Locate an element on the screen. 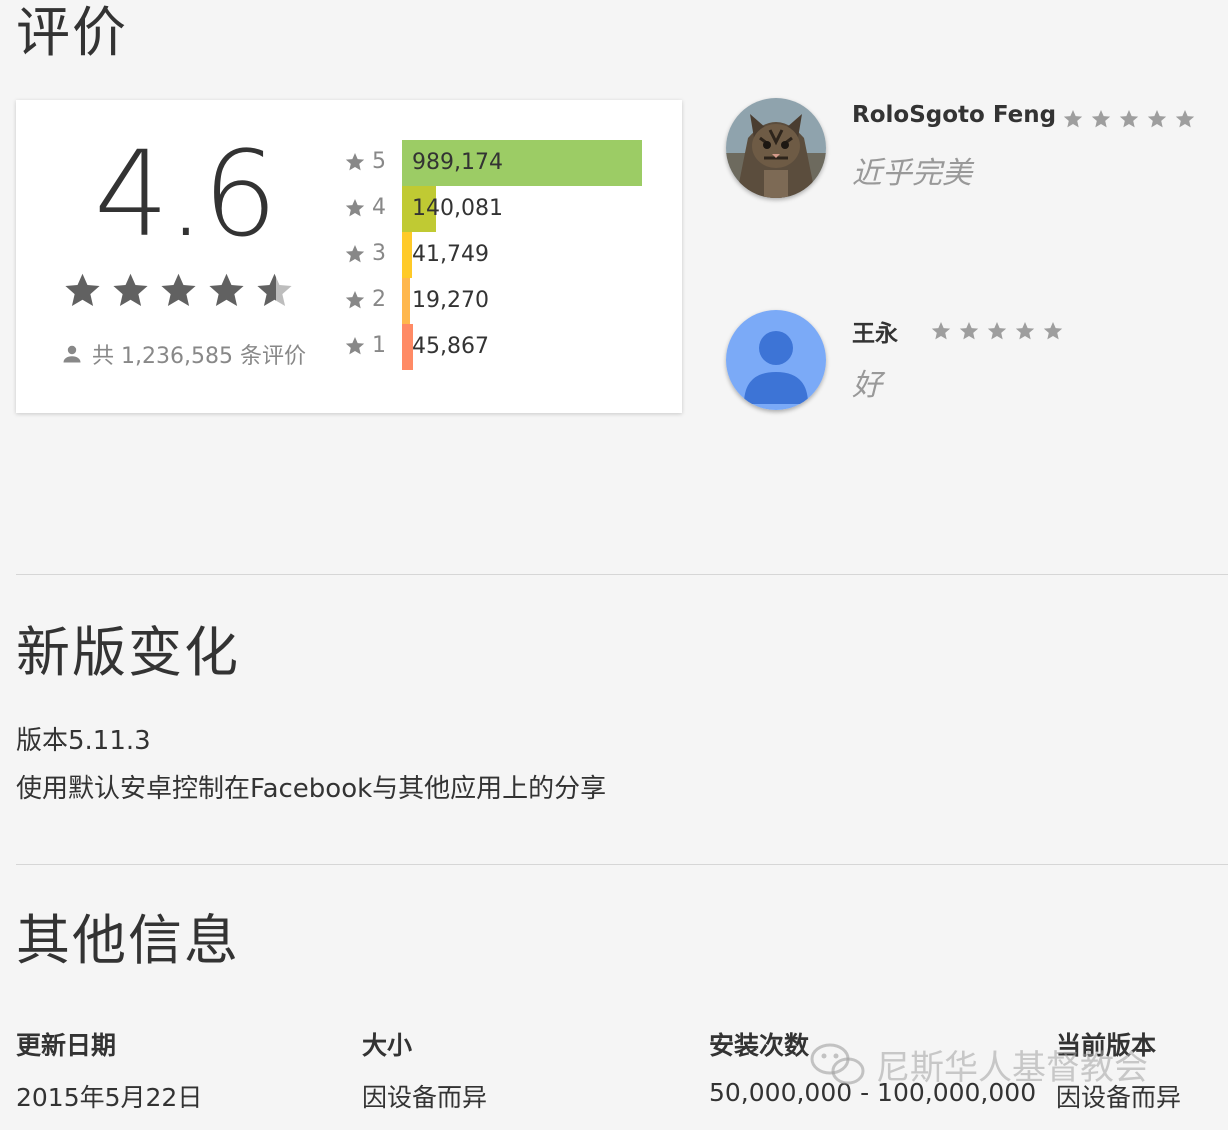 The image size is (1228, 1130). histogram-star-label: 3 is located at coordinates (365, 253).